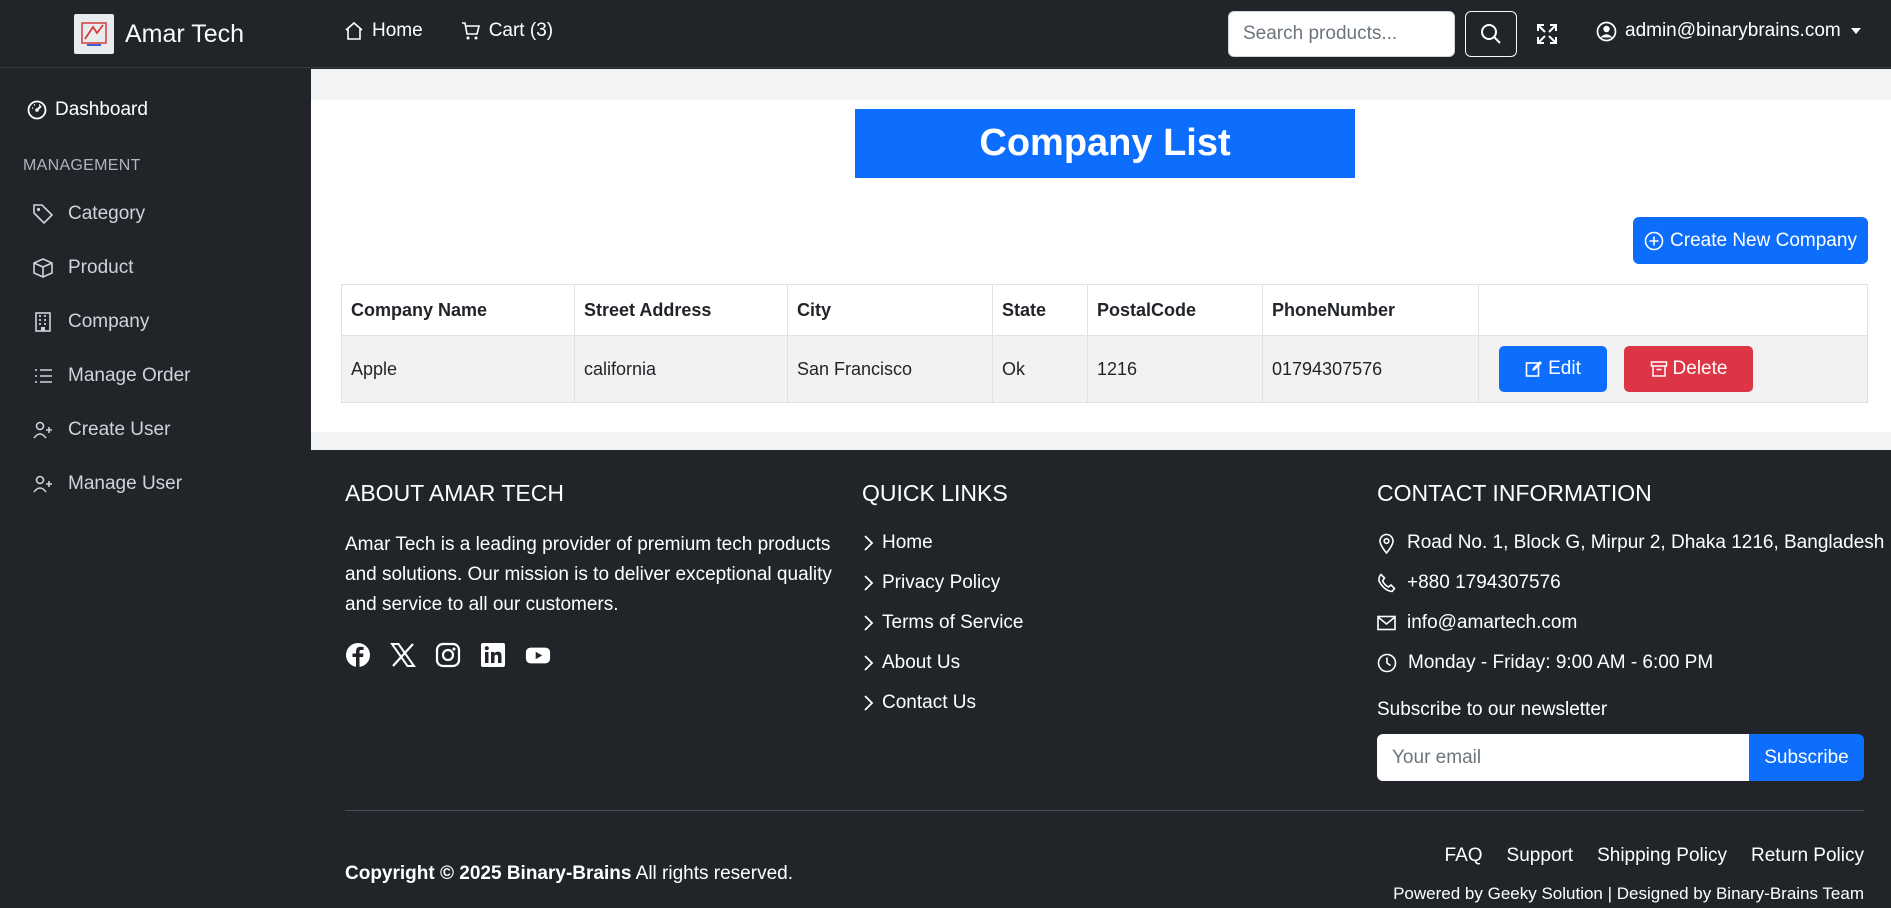 Image resolution: width=1891 pixels, height=908 pixels. What do you see at coordinates (681, 369) in the screenshot?
I see `cell-street-address: california` at bounding box center [681, 369].